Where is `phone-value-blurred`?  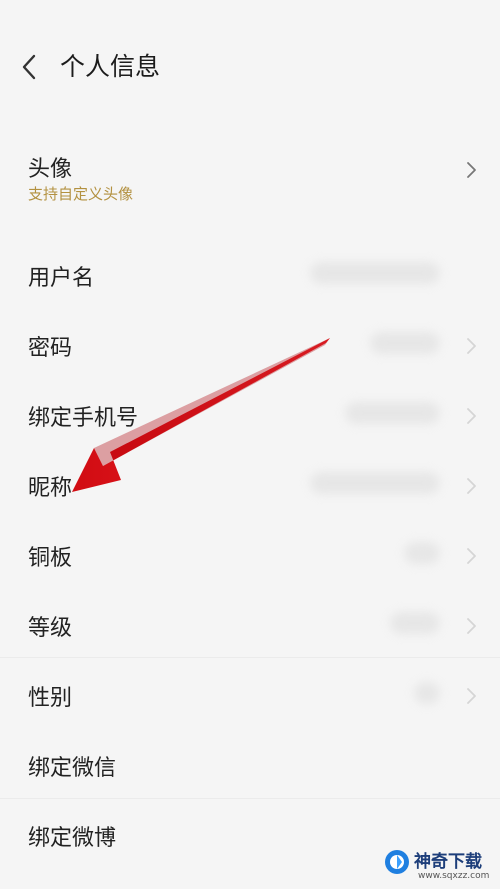
phone-value-blurred is located at coordinates (392, 413).